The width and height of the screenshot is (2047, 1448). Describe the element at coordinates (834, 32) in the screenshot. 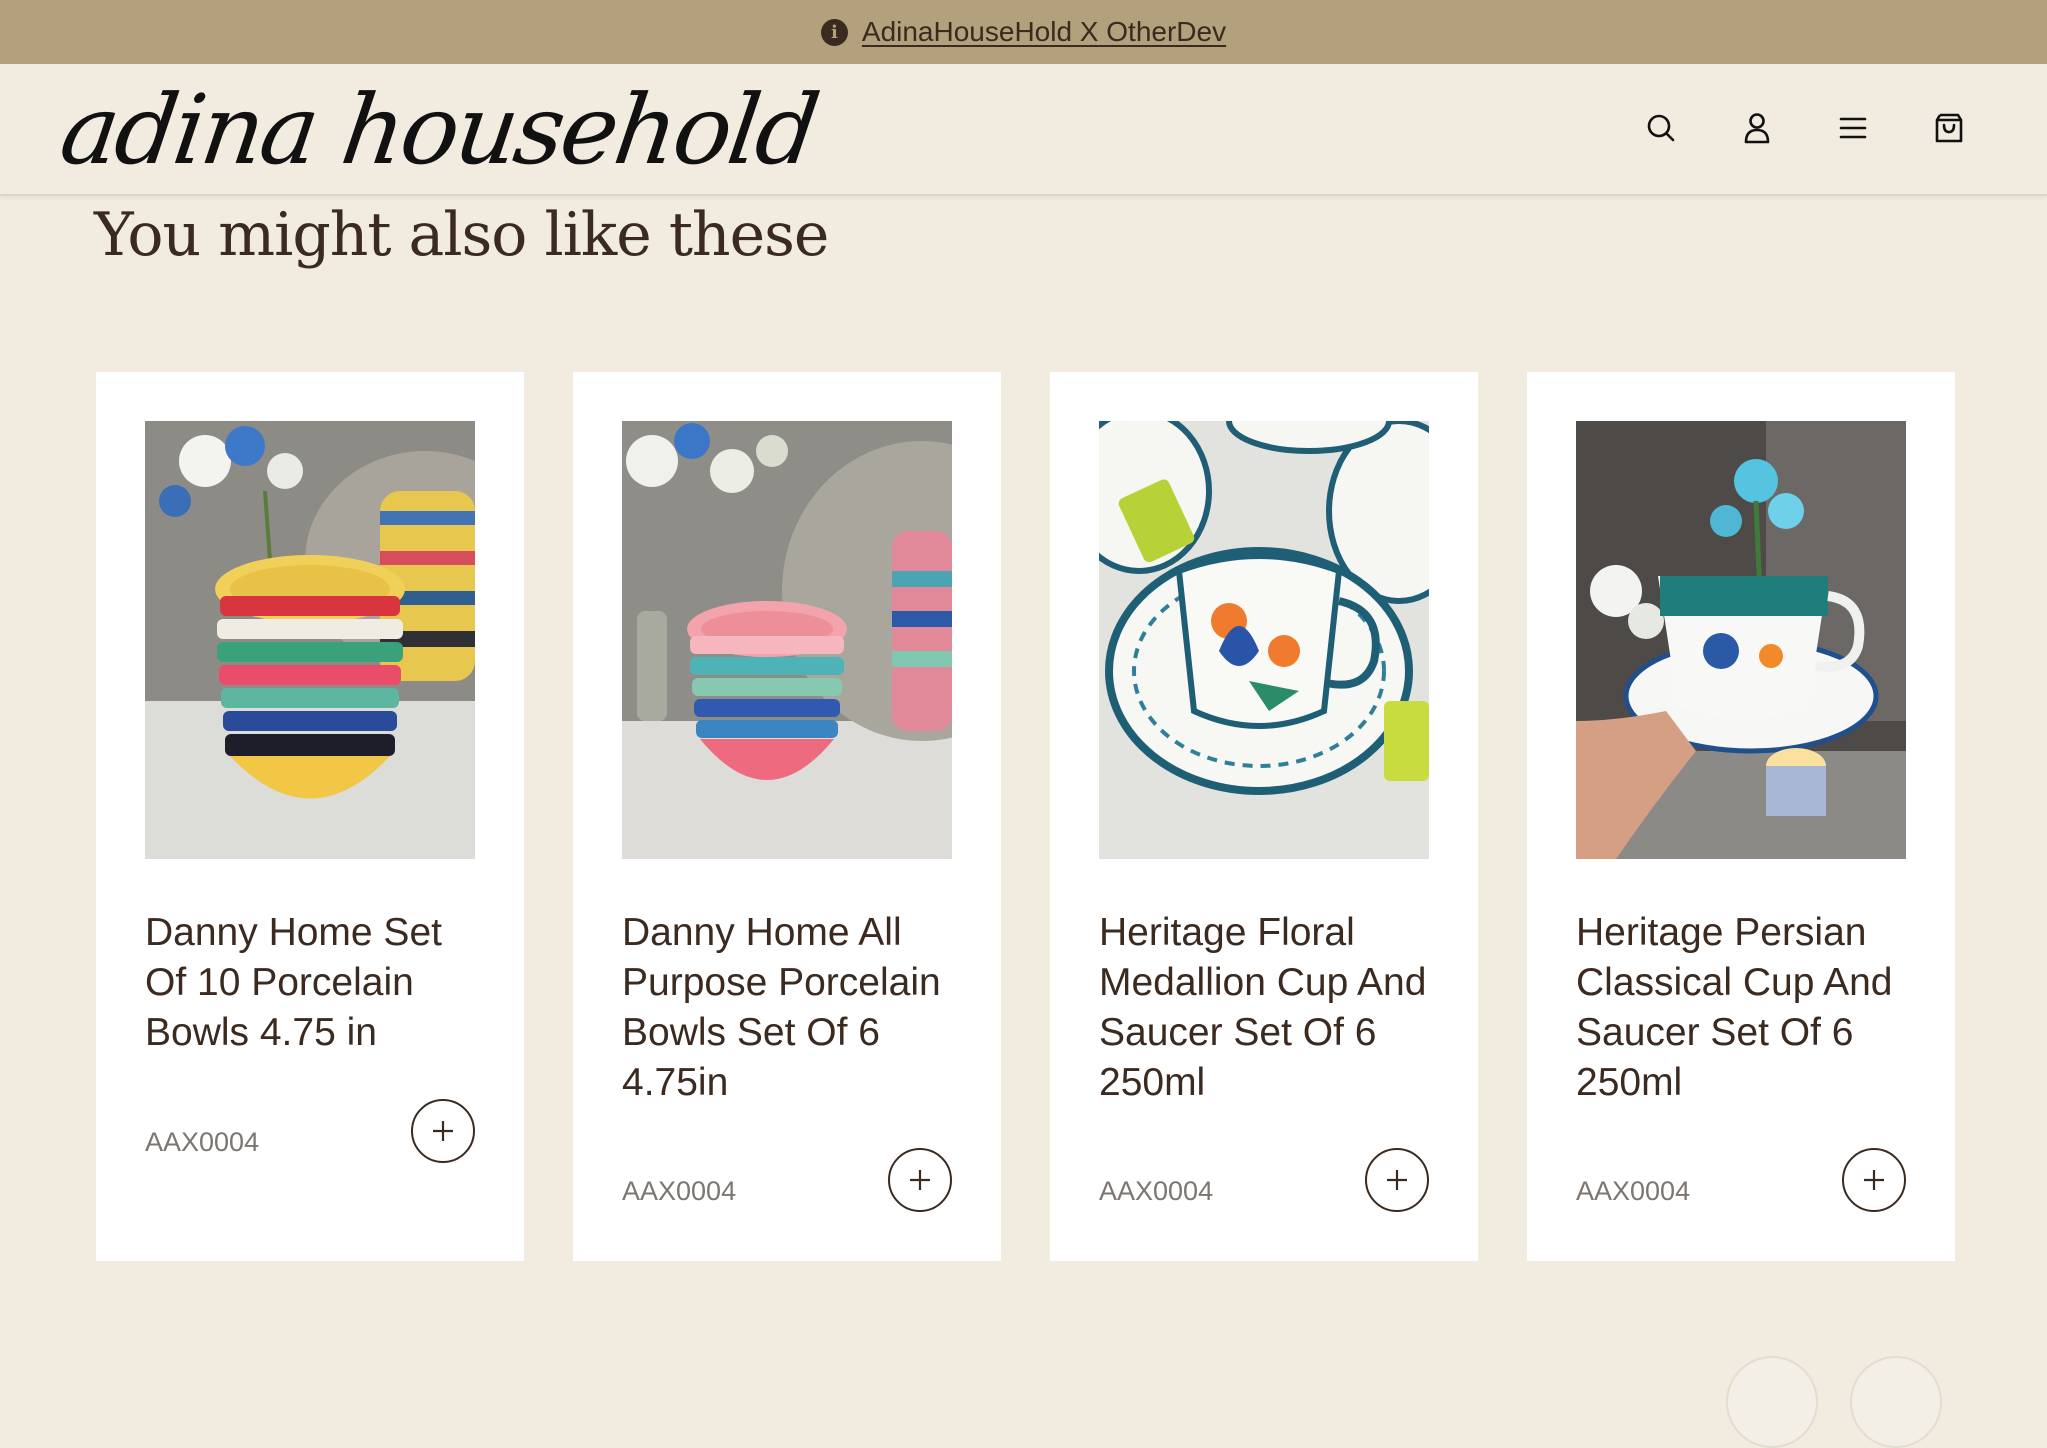

I see `info-icon: i` at that location.